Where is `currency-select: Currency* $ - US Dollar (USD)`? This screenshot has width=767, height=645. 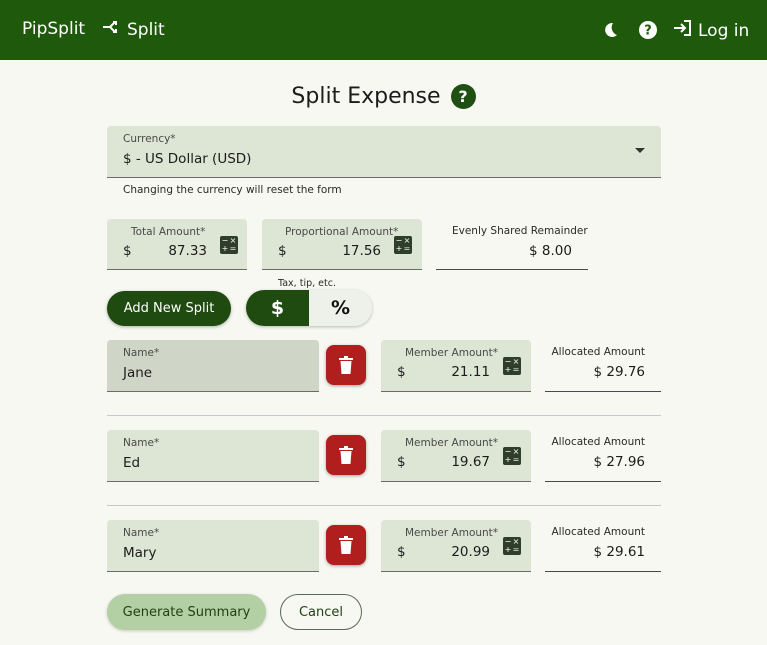
currency-select: Currency* $ - US Dollar (USD) is located at coordinates (384, 152).